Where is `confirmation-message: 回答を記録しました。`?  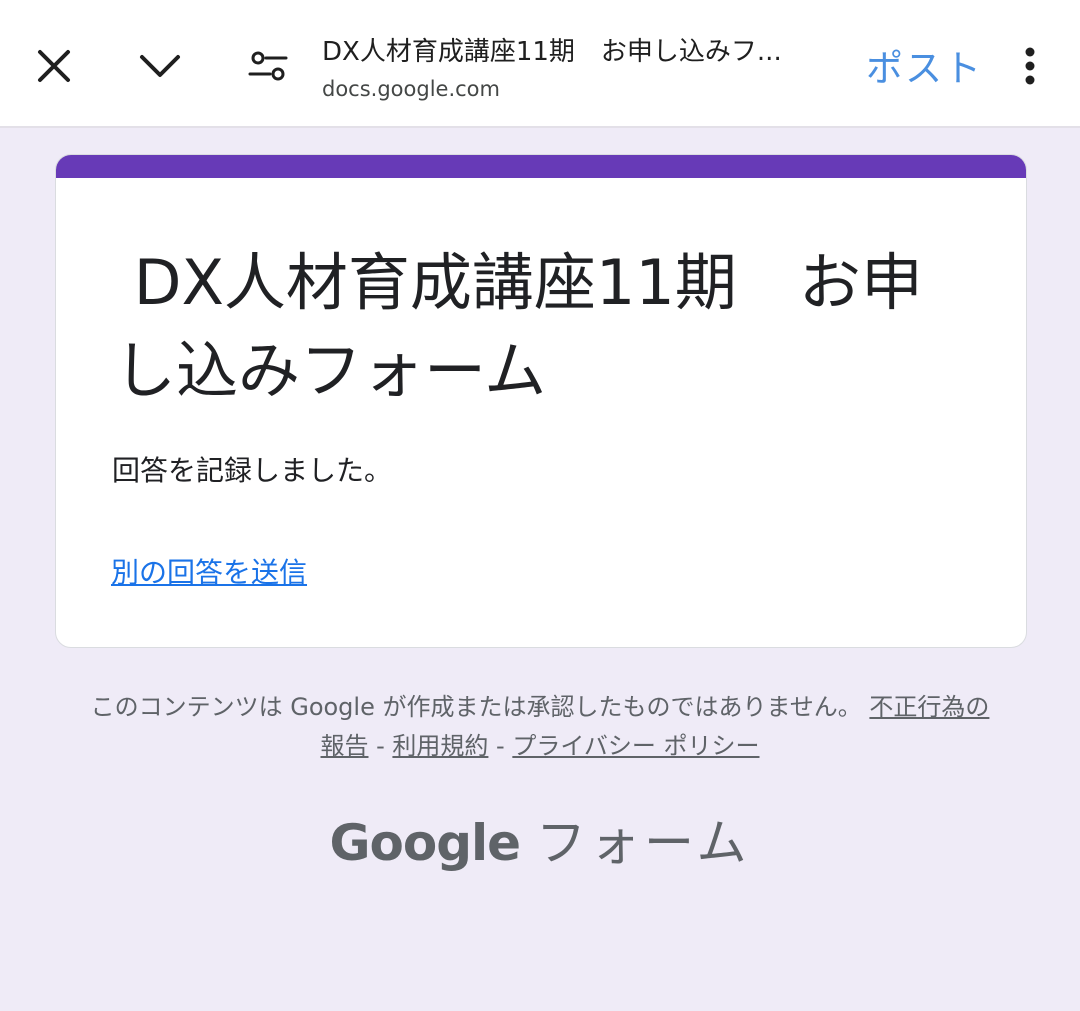
confirmation-message: 回答を記録しました。 is located at coordinates (252, 470).